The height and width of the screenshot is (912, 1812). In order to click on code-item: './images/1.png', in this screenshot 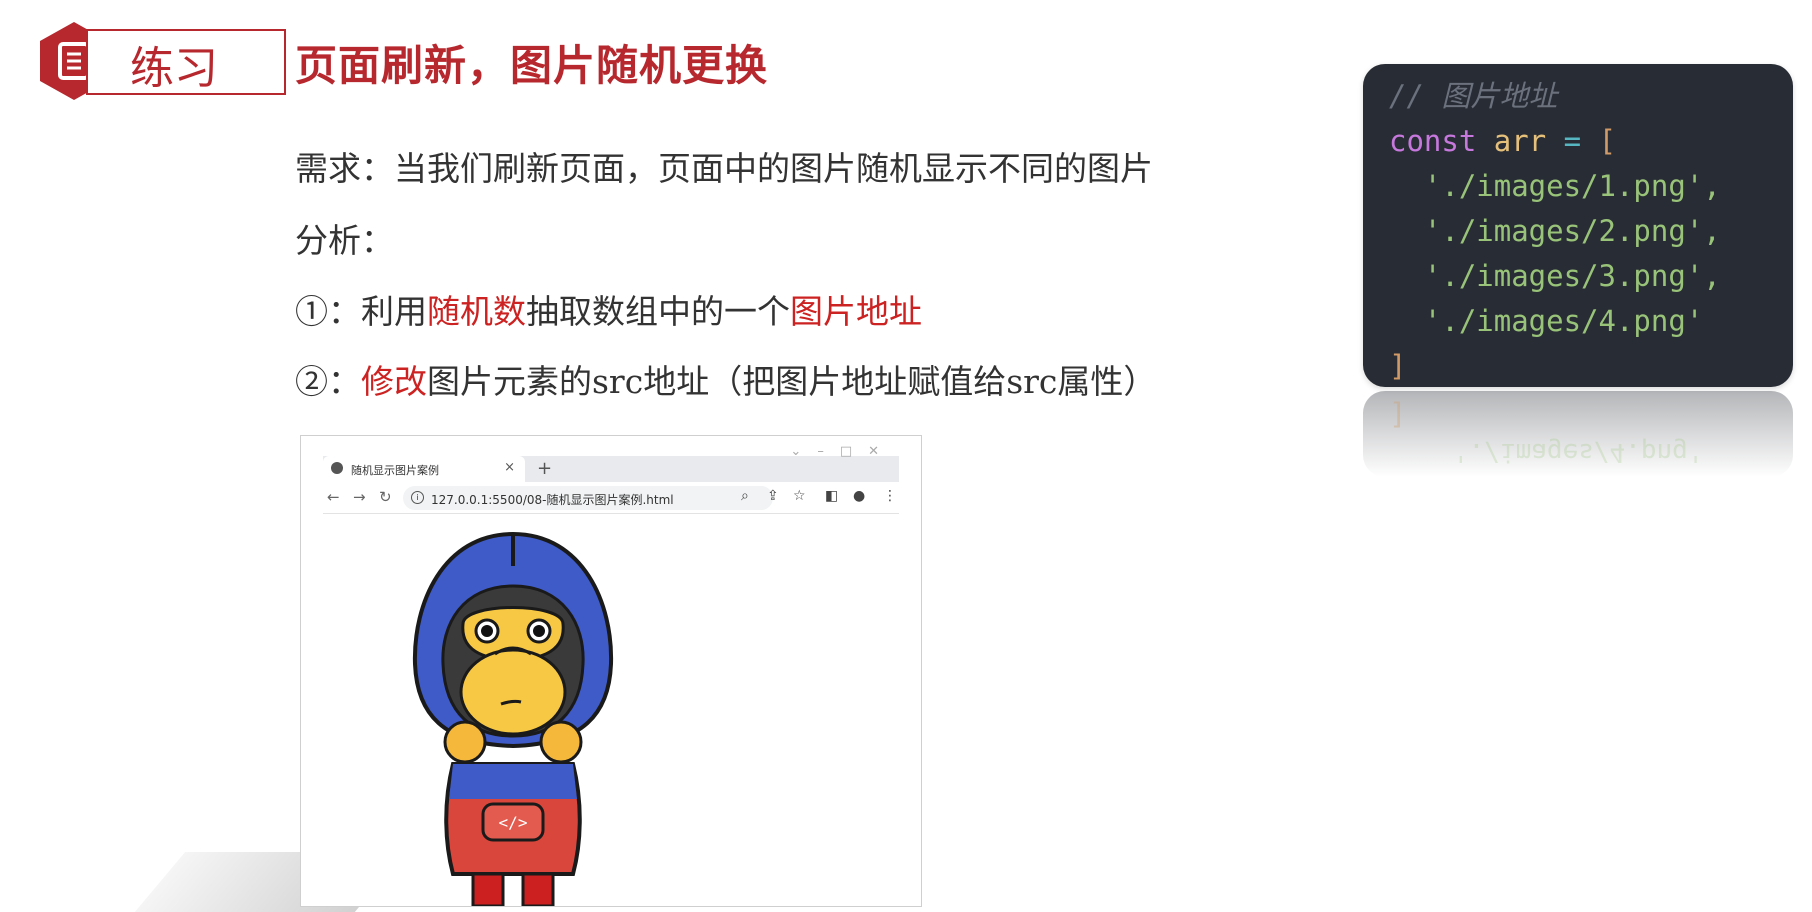, I will do `click(1572, 186)`.